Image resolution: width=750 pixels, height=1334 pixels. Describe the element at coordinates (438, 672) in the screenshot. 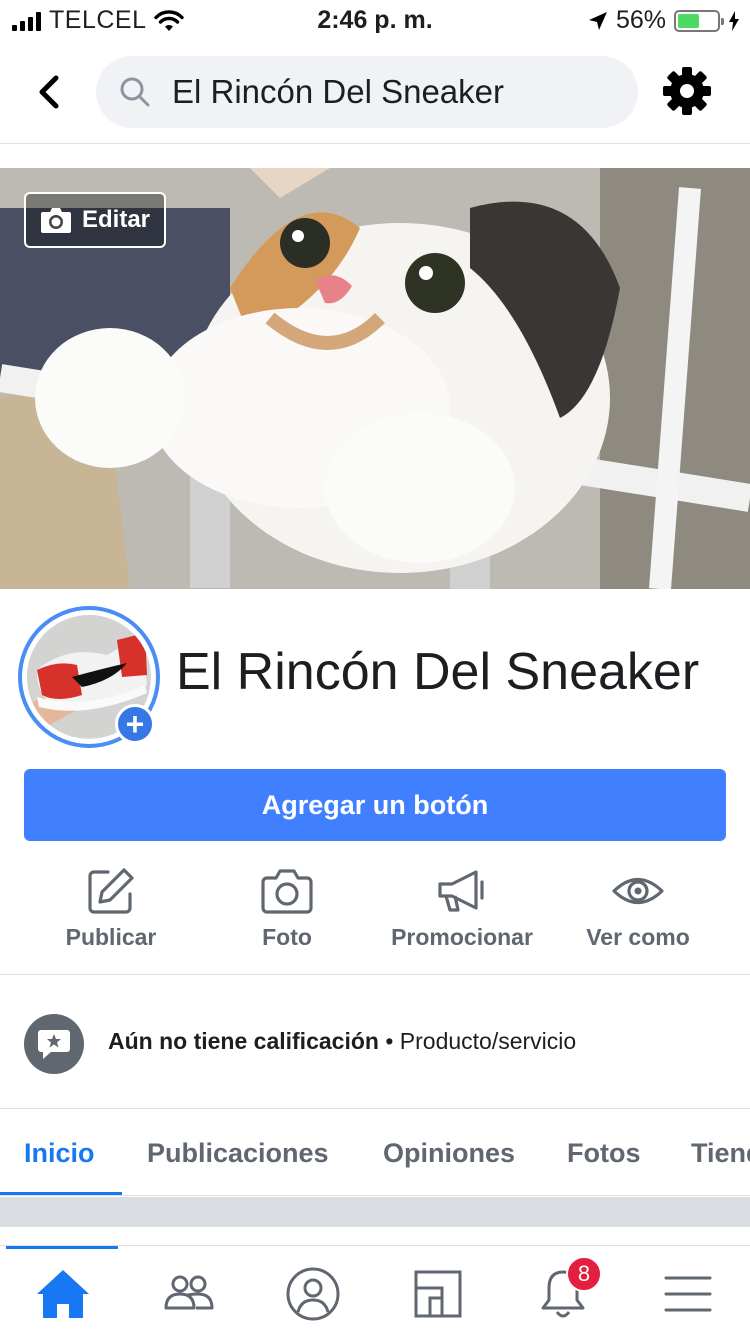

I see `page-title: El Rincón Del Sneaker` at that location.